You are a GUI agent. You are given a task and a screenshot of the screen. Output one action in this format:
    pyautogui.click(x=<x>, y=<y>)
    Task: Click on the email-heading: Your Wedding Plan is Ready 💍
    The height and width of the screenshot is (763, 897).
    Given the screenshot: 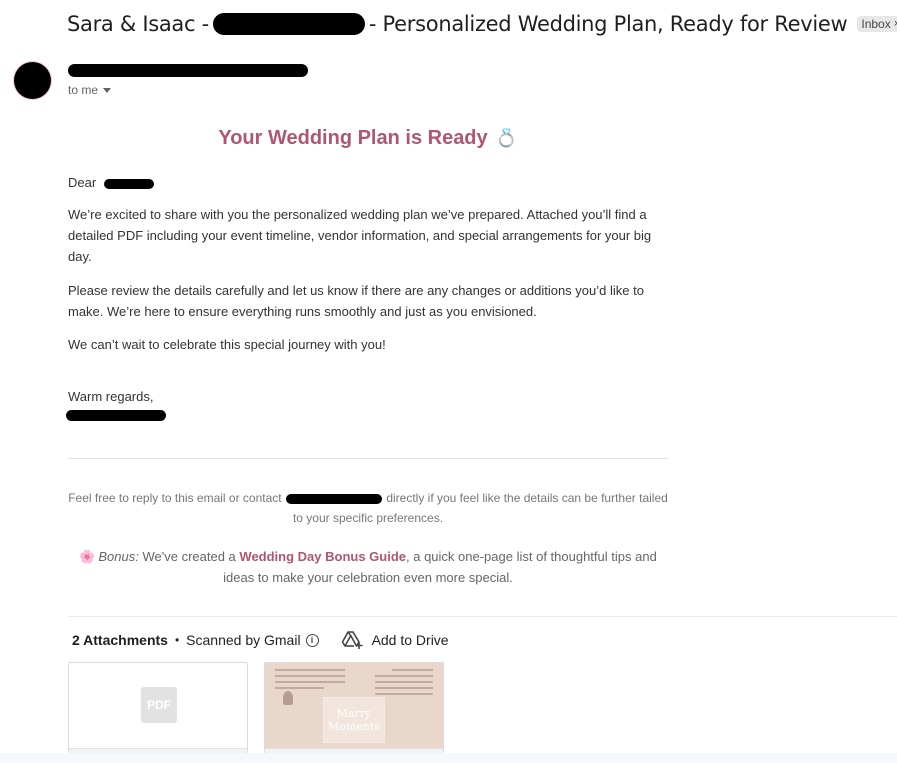 What is the action you would take?
    pyautogui.click(x=368, y=138)
    